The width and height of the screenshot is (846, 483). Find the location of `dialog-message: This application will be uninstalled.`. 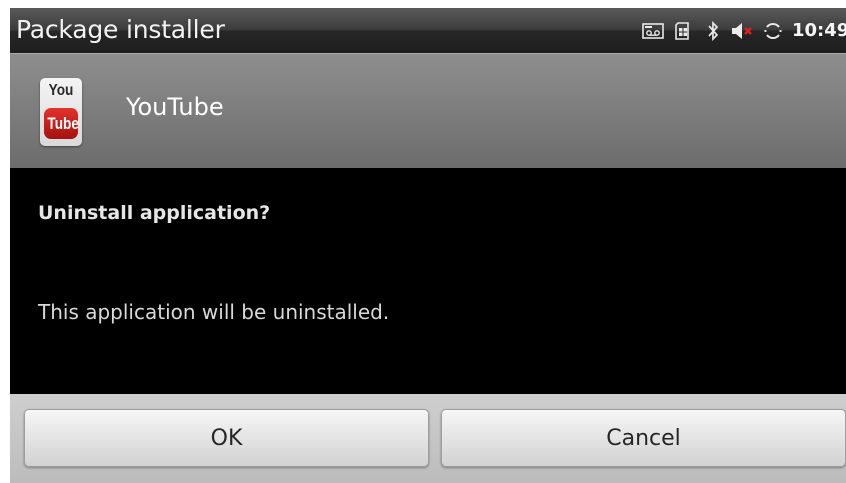

dialog-message: This application will be uninstalled. is located at coordinates (214, 312).